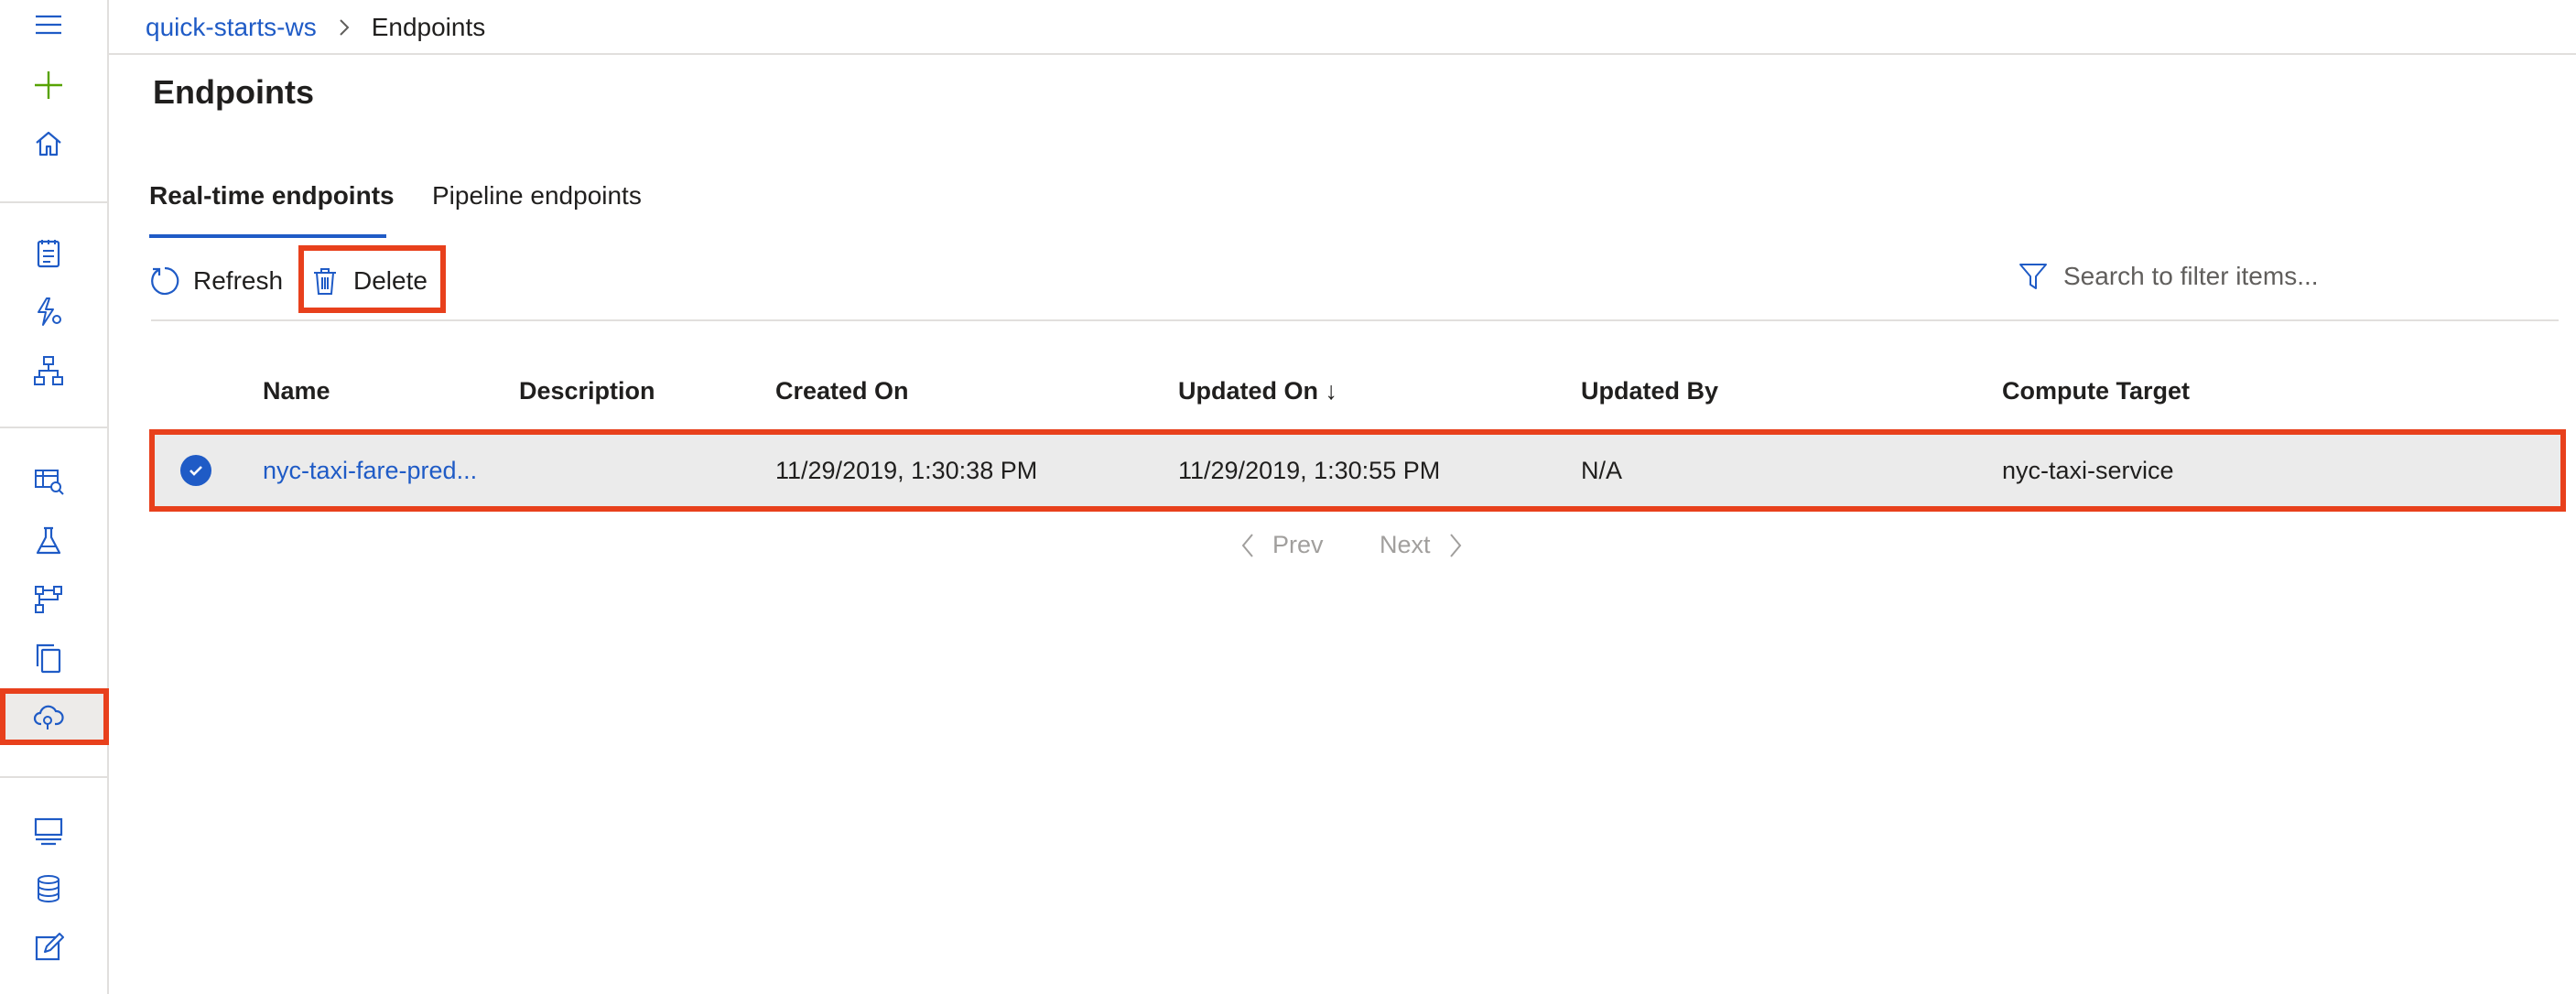 The width and height of the screenshot is (2576, 994). Describe the element at coordinates (49, 658) in the screenshot. I see `models-icon` at that location.